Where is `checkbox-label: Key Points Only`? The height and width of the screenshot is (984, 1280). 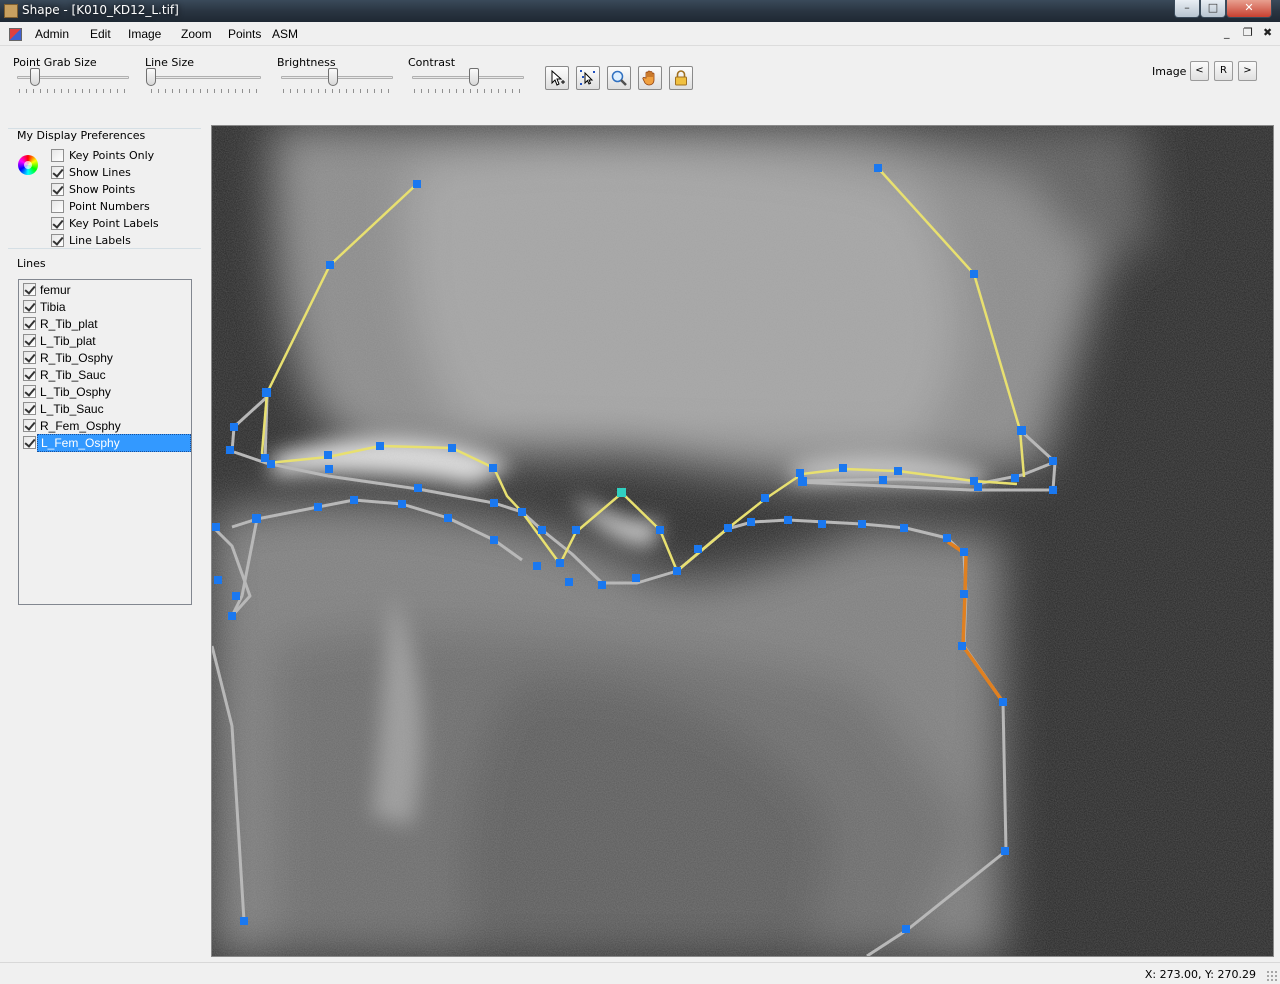 checkbox-label: Key Points Only is located at coordinates (112, 155).